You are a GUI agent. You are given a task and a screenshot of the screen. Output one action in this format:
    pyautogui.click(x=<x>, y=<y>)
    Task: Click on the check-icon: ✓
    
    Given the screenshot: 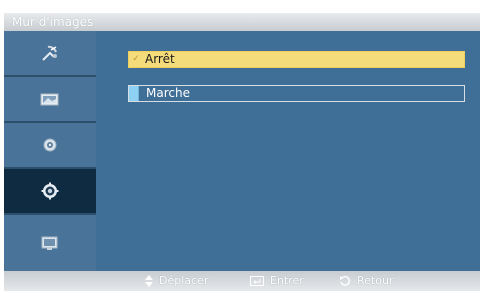 What is the action you would take?
    pyautogui.click(x=136, y=59)
    